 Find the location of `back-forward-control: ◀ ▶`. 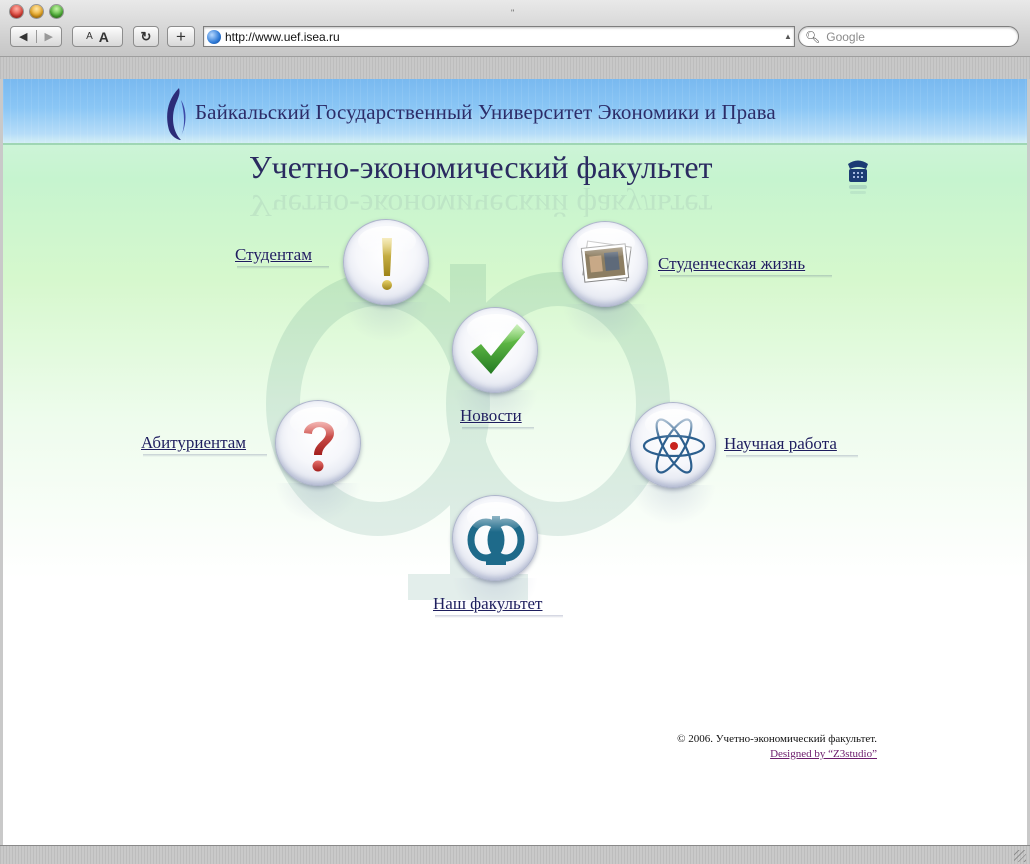

back-forward-control: ◀ ▶ is located at coordinates (36, 36).